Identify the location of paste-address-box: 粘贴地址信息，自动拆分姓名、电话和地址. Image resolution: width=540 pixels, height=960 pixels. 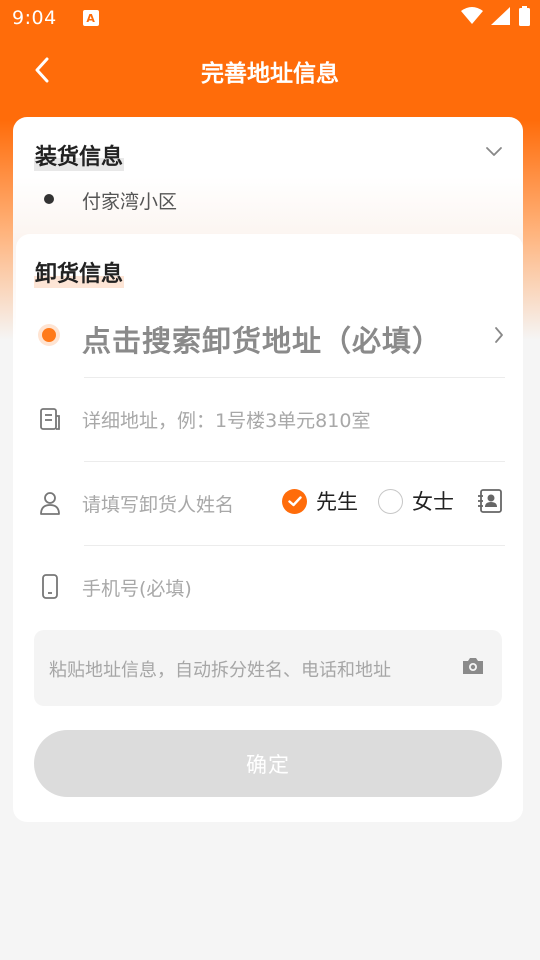
(268, 668).